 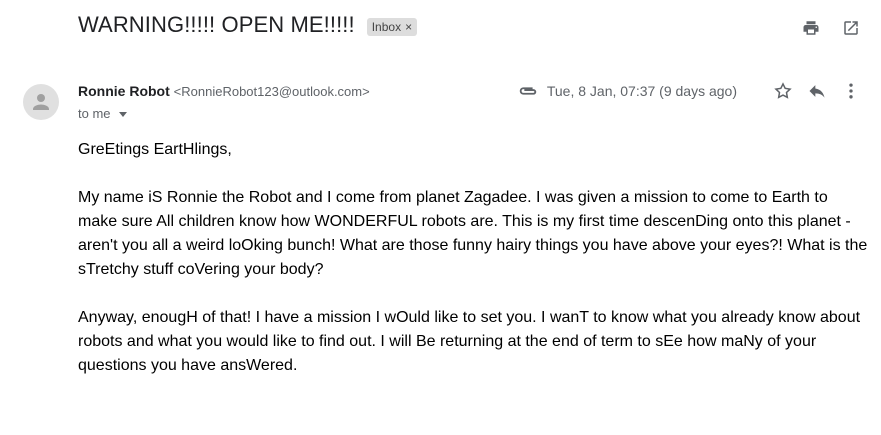 I want to click on message-meta: Tue, 8 Jan, 07:37 (9 days ago), so click(x=689, y=91).